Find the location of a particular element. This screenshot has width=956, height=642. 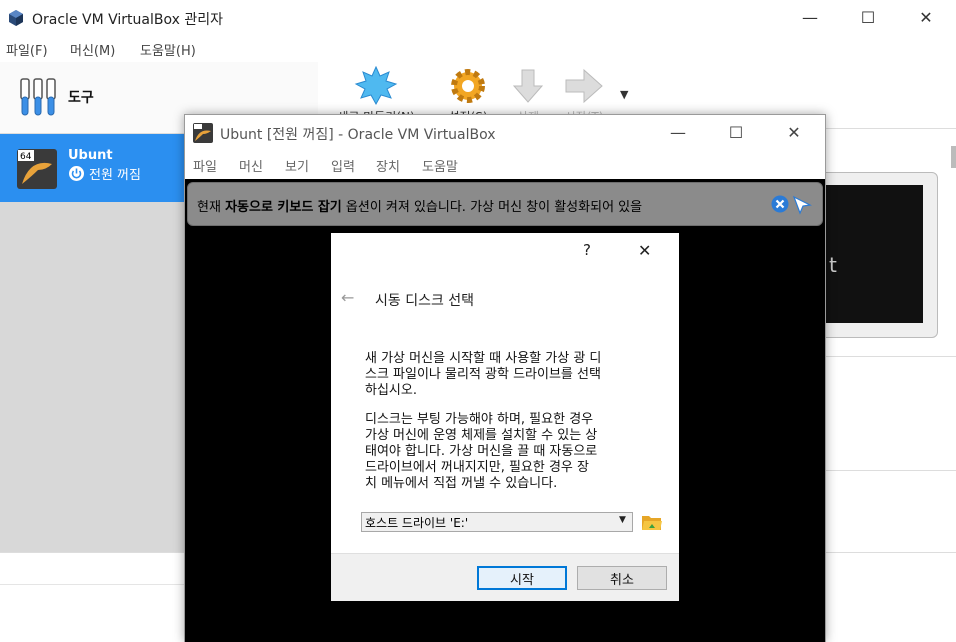

vm-os-icon: 64 is located at coordinates (37, 169).